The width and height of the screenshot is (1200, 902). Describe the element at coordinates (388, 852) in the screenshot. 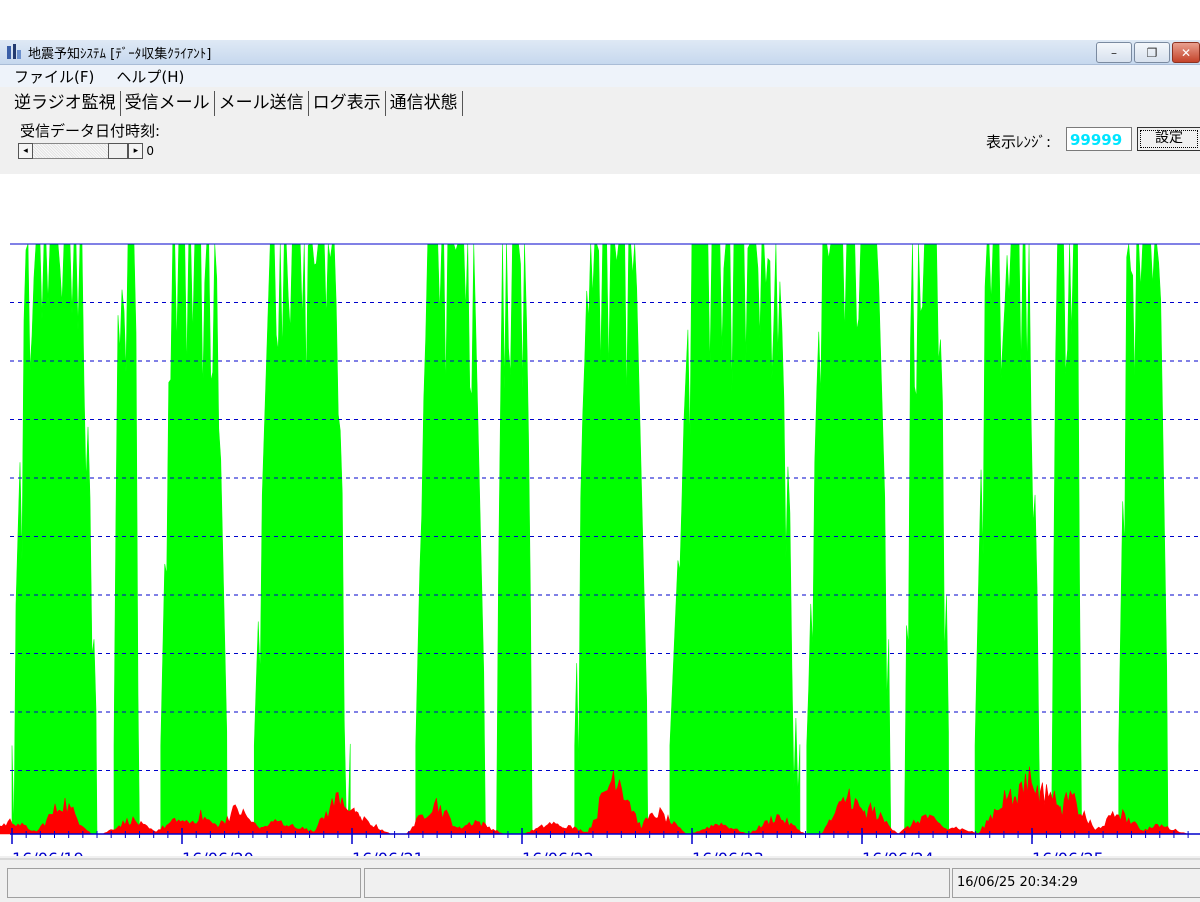

I see `x-tick-label: 16/06/21` at that location.